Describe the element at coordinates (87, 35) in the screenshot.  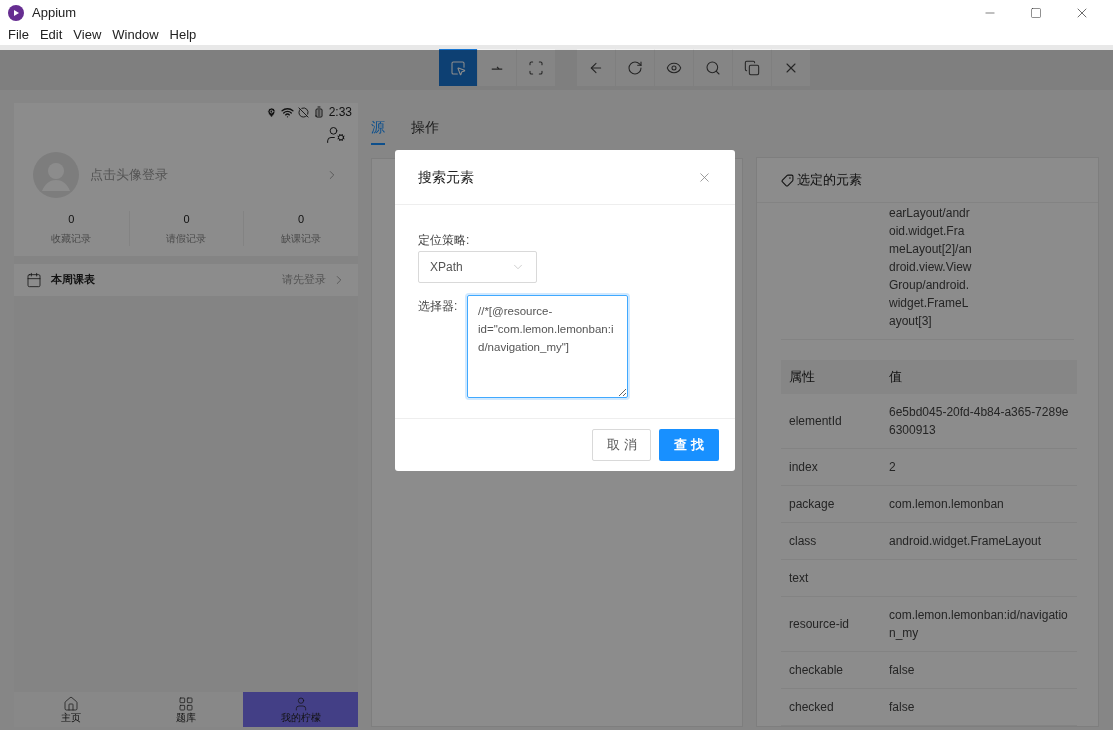
I see `menu-item: View` at that location.